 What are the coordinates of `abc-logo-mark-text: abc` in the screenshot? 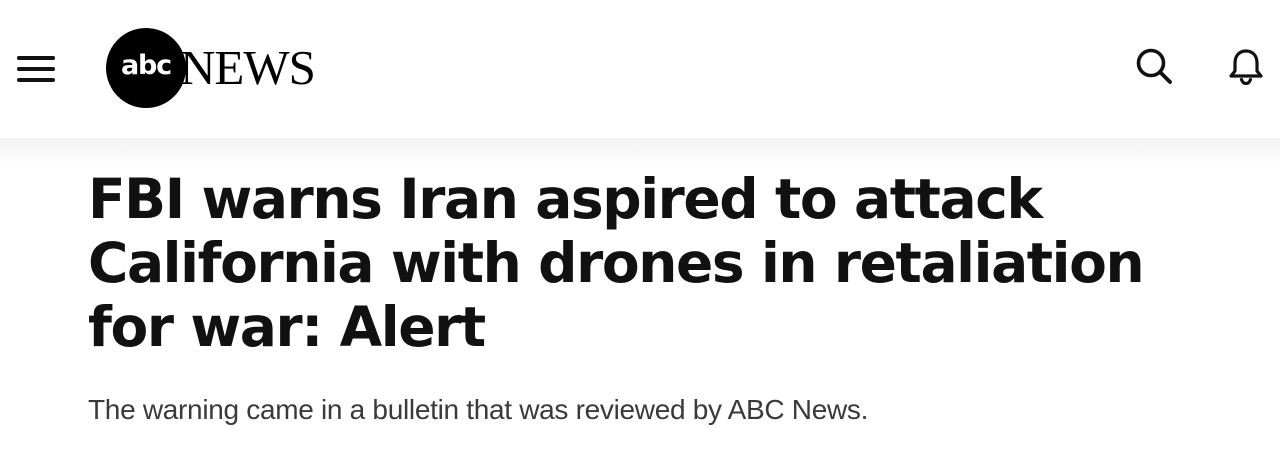 It's located at (146, 65).